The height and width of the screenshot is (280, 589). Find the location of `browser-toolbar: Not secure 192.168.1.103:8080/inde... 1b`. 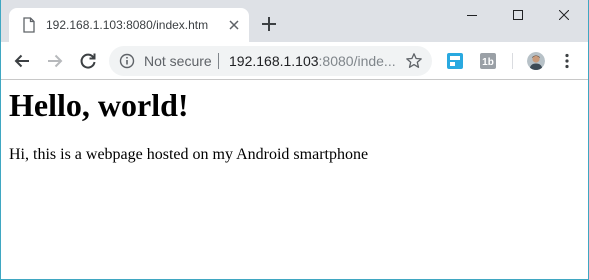

browser-toolbar: Not secure 192.168.1.103:8080/inde... 1b is located at coordinates (294, 61).